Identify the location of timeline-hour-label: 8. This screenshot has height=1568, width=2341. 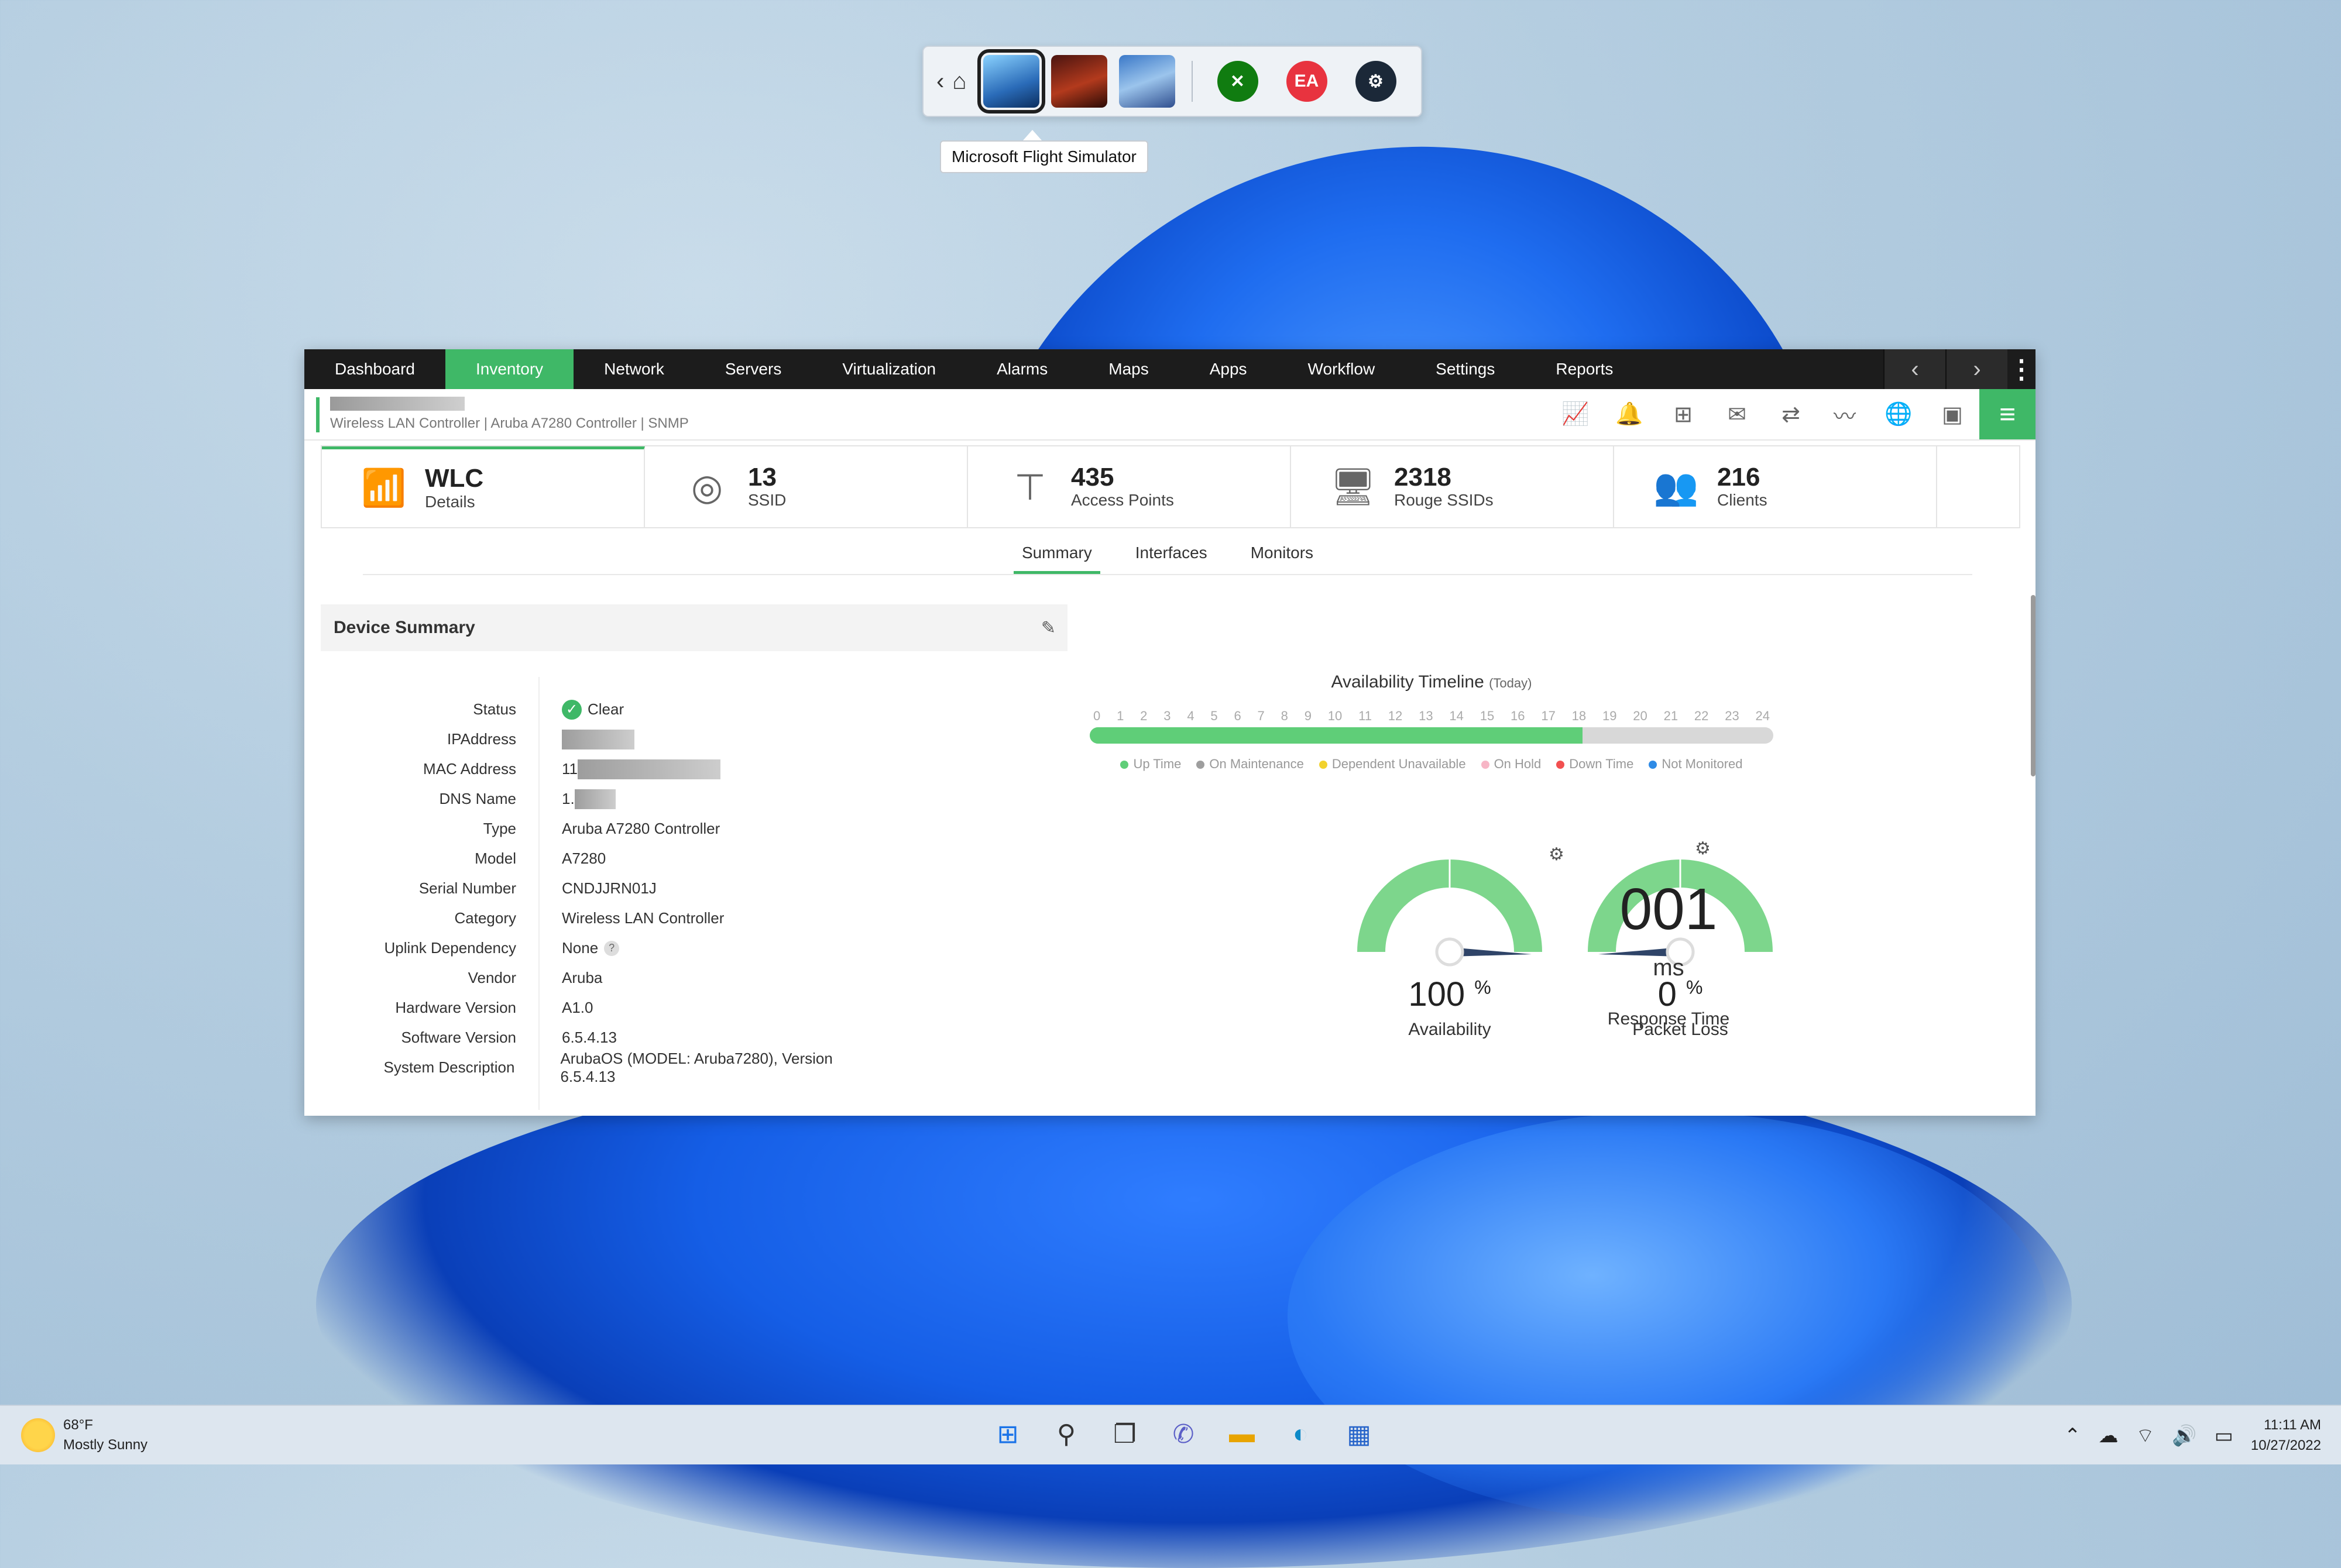
(1285, 716).